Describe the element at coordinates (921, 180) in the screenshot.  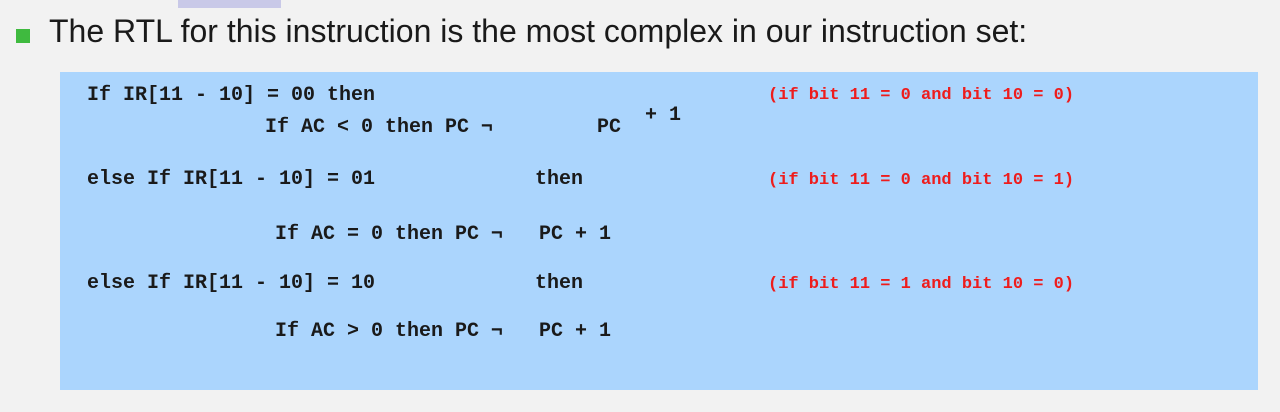
I see `rtl-comment-3: (if bit 11 = 0 and bit 10 = 1)` at that location.